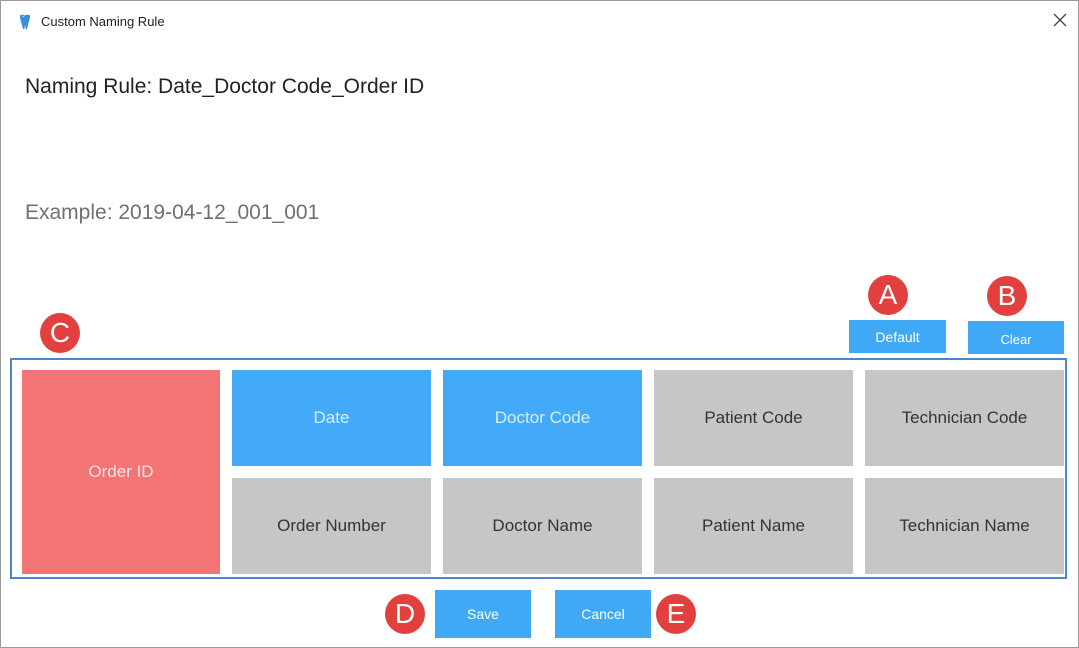 This screenshot has height=648, width=1079. Describe the element at coordinates (964, 526) in the screenshot. I see `tile-technician-name: Technician Name` at that location.